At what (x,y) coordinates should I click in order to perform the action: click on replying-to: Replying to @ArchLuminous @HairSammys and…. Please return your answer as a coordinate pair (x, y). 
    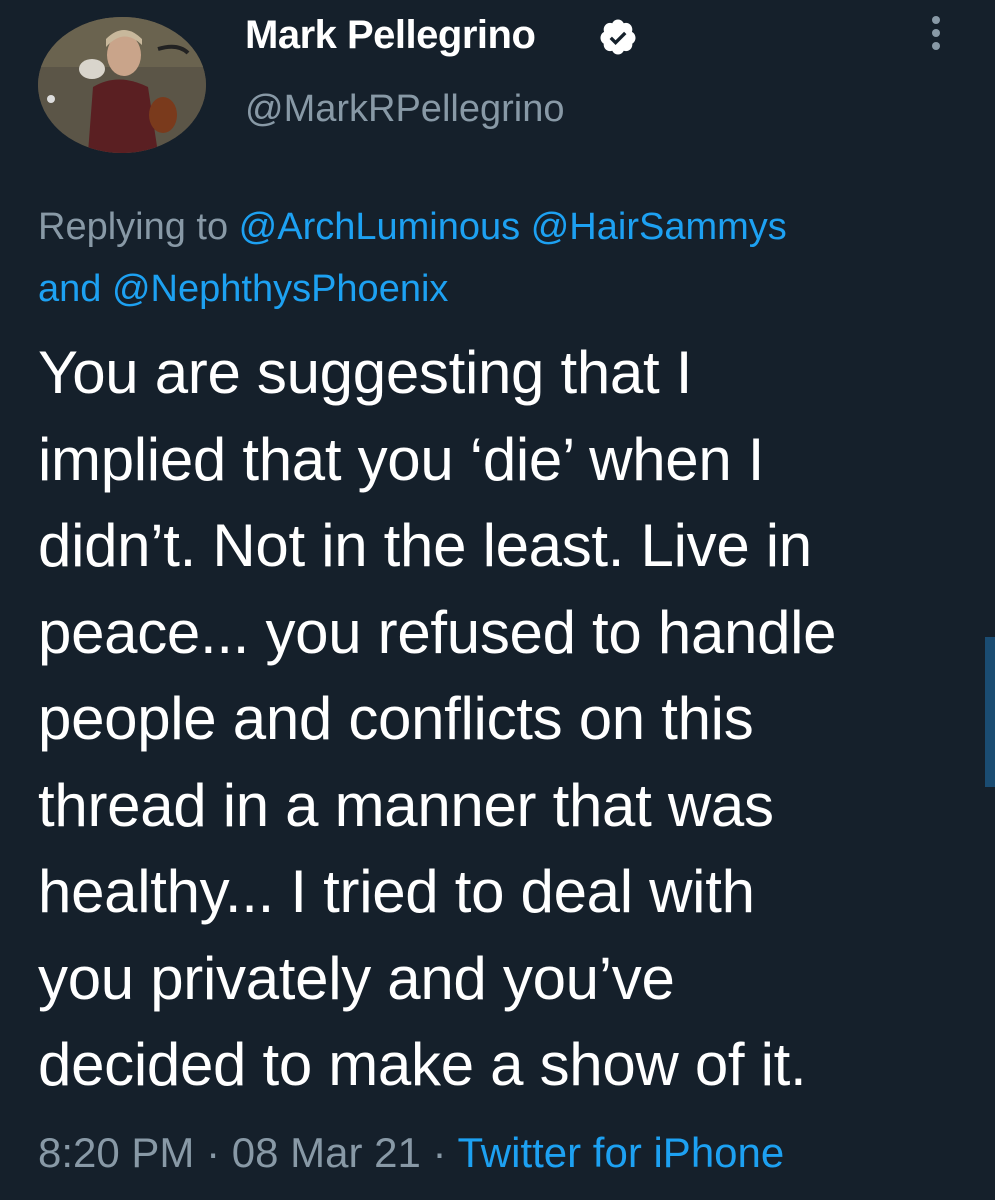
    Looking at the image, I should click on (503, 258).